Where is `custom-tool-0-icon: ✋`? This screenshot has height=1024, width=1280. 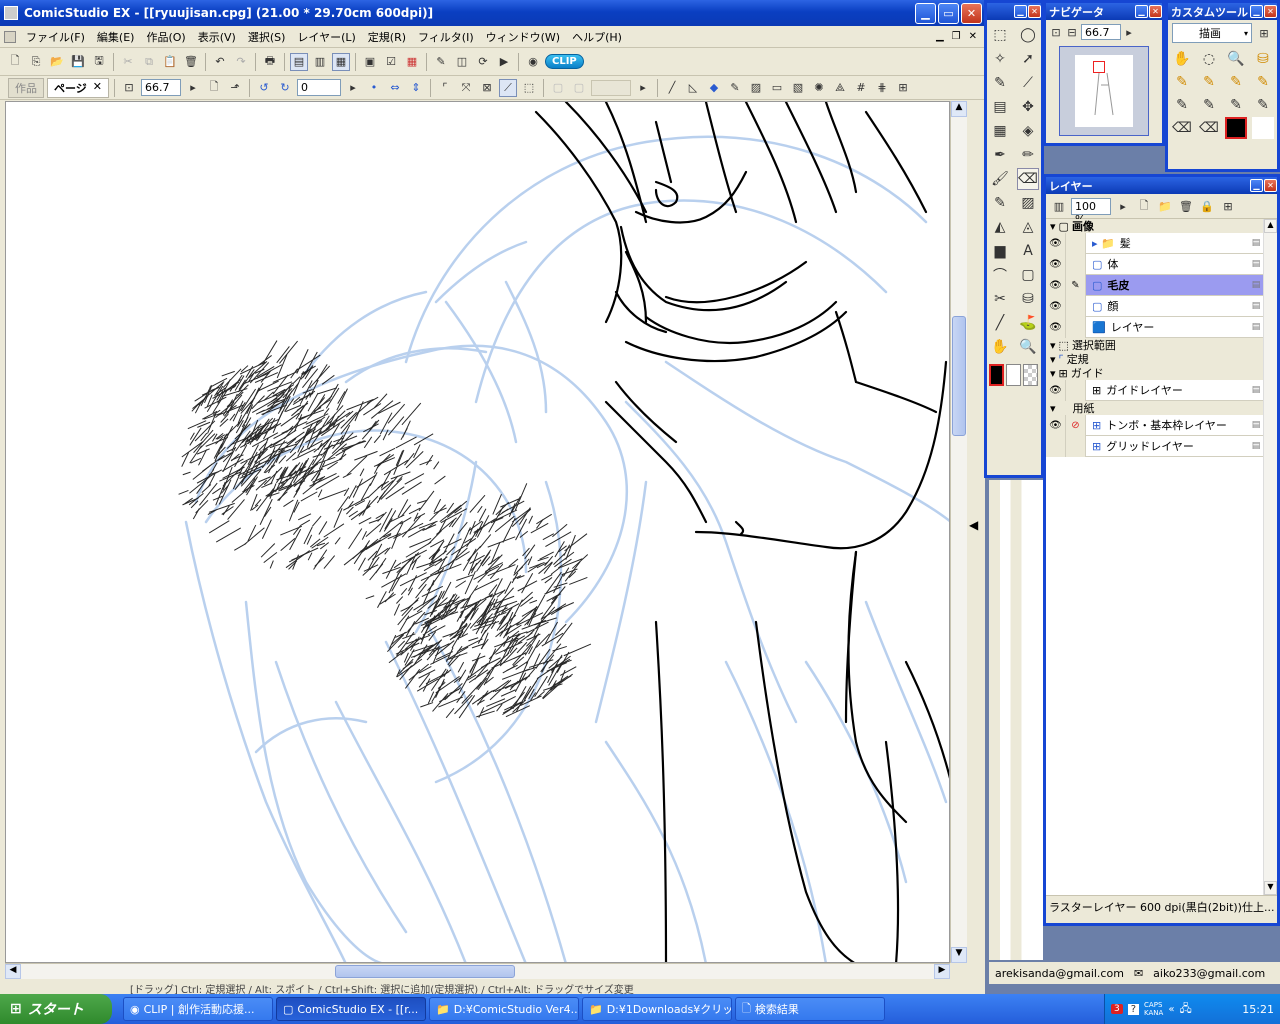
custom-tool-0-icon: ✋ is located at coordinates (1182, 59).